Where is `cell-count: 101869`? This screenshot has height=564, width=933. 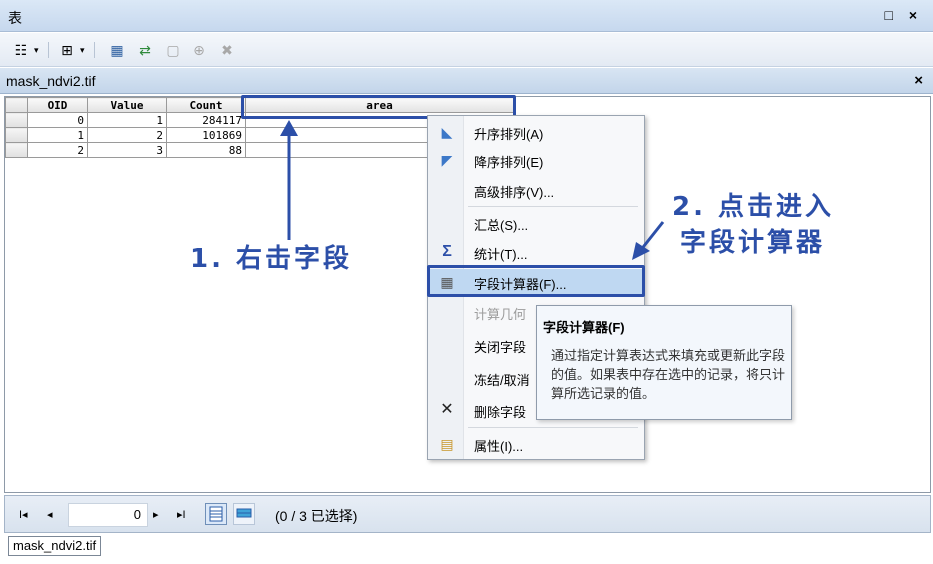
cell-count: 101869 is located at coordinates (206, 135).